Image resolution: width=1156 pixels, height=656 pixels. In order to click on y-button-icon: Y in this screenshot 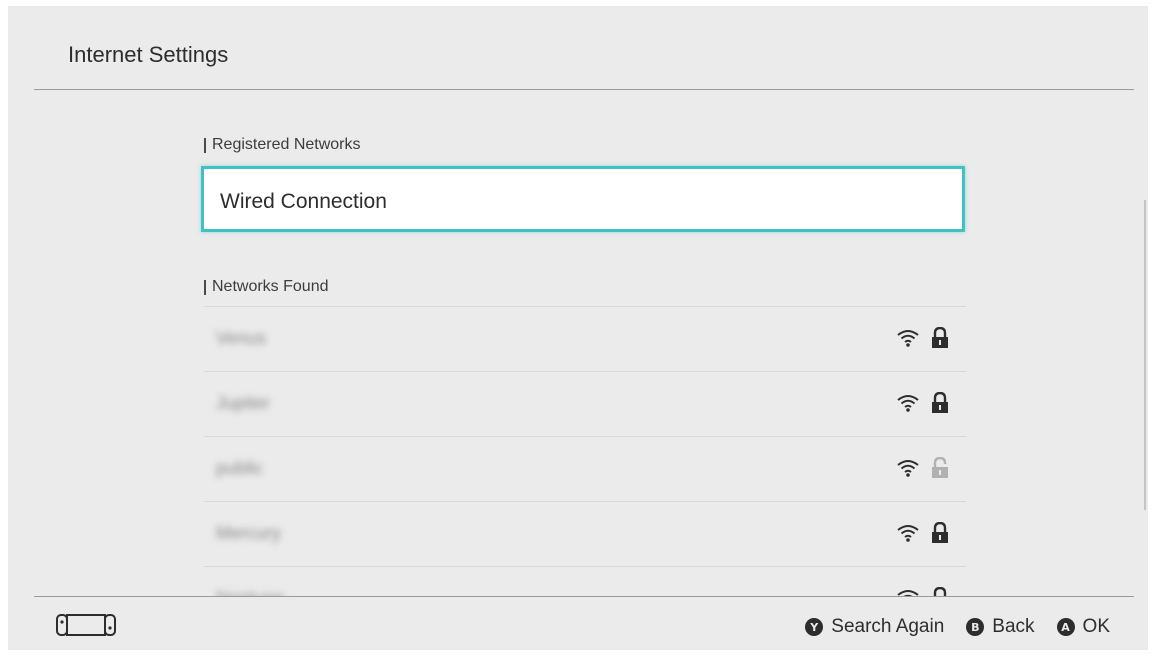, I will do `click(814, 627)`.